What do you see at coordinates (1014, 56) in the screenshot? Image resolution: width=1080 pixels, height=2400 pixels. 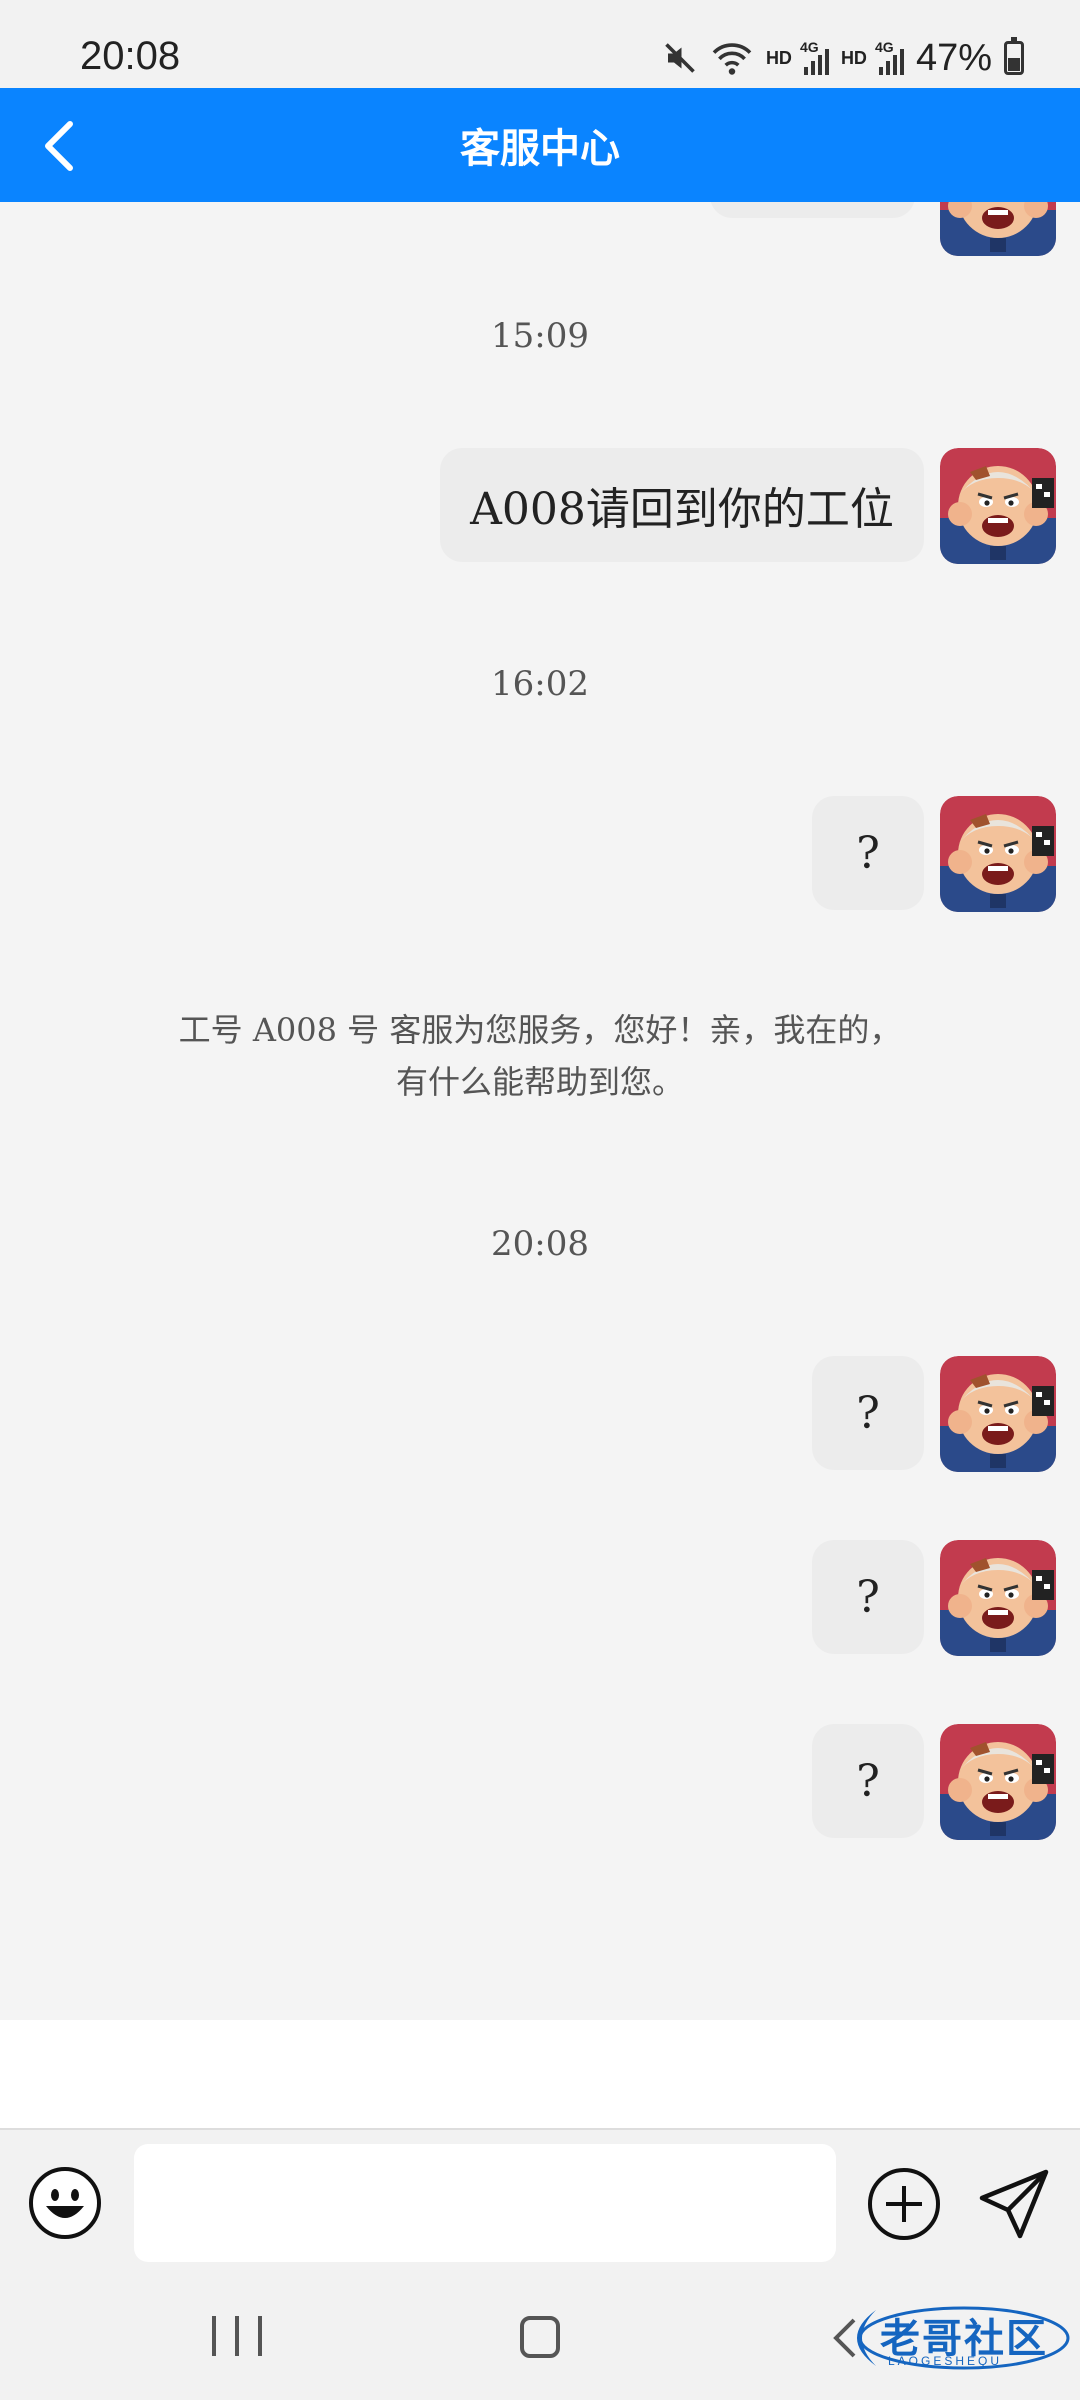 I see `battery-icon` at bounding box center [1014, 56].